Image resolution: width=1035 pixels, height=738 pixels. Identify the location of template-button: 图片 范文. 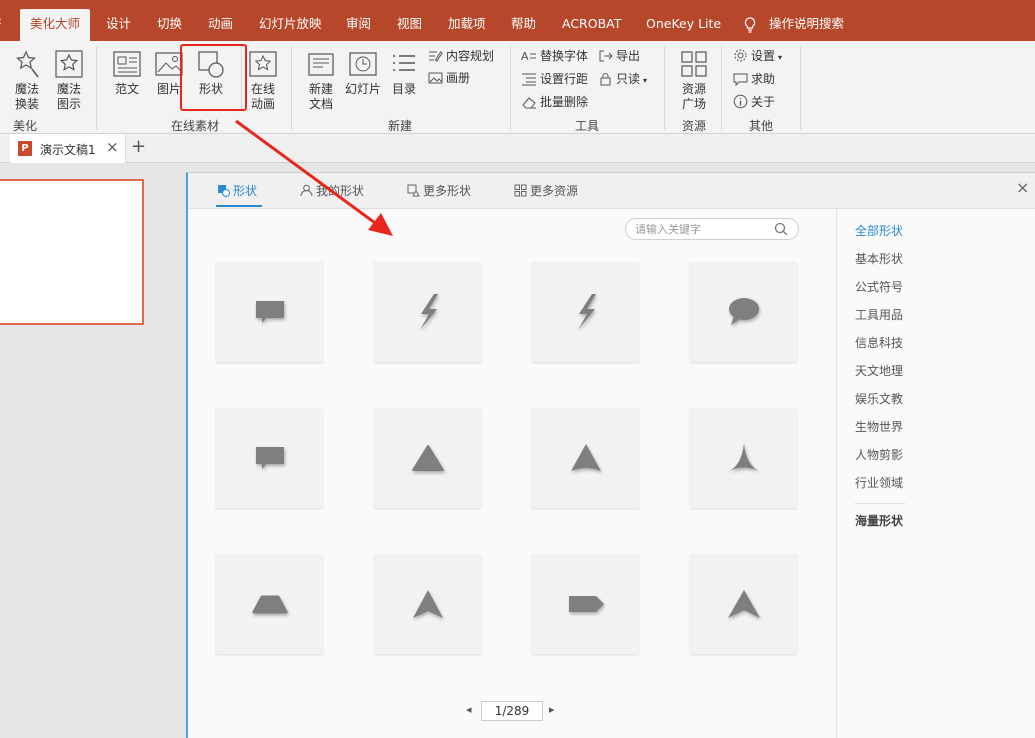
(127, 73).